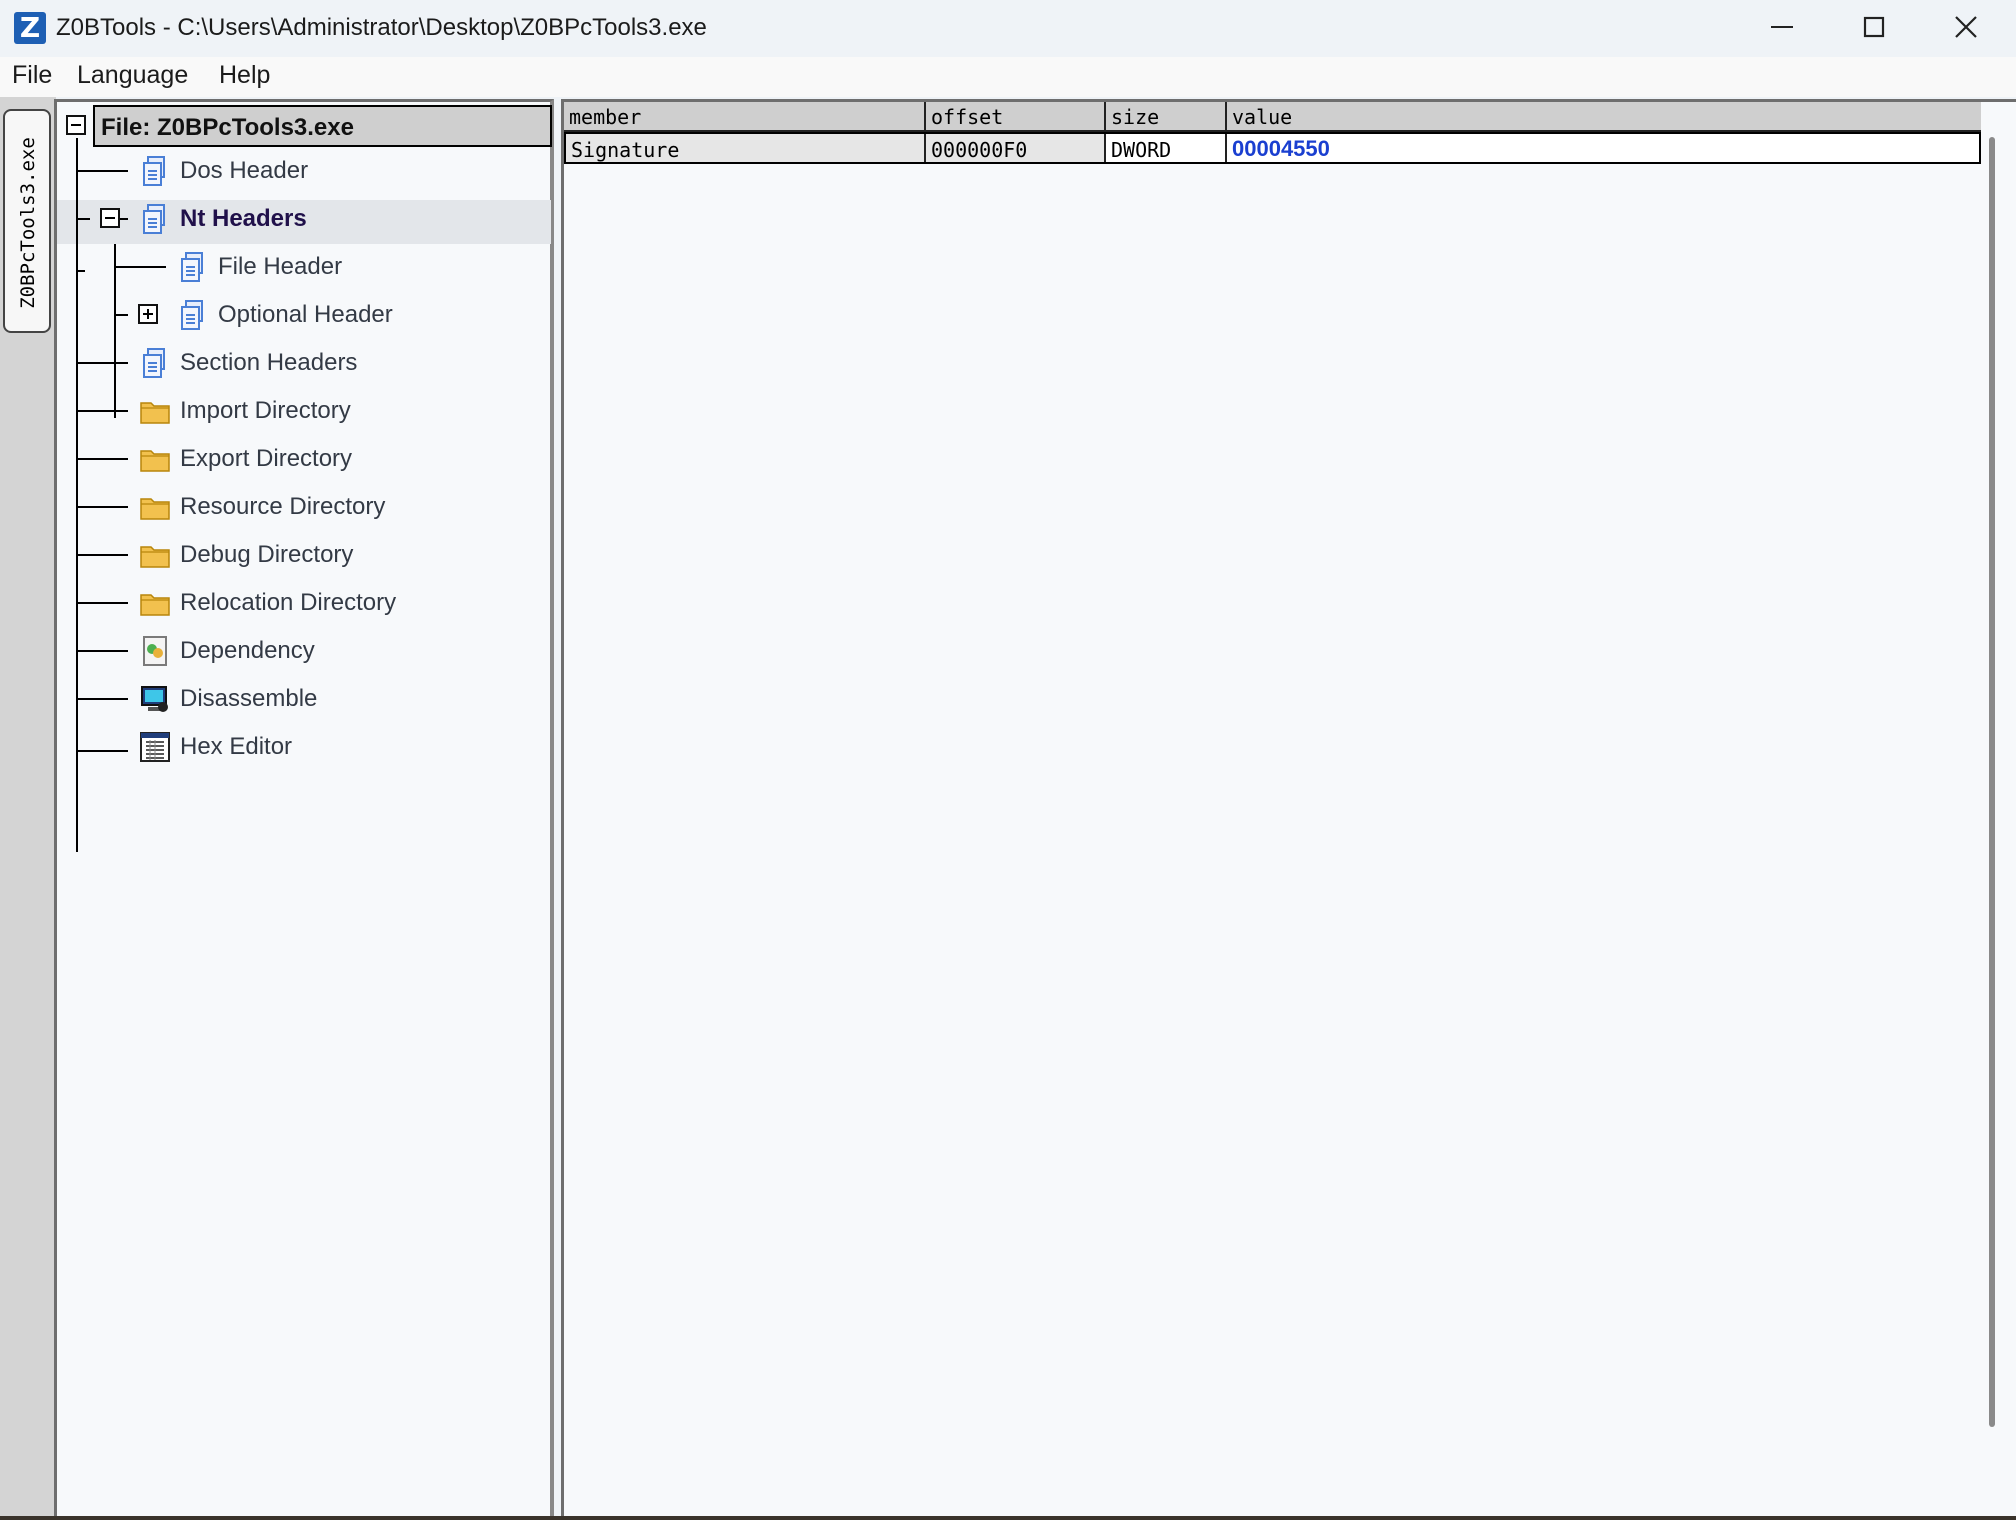  What do you see at coordinates (244, 75) in the screenshot?
I see `menu-help: Help` at bounding box center [244, 75].